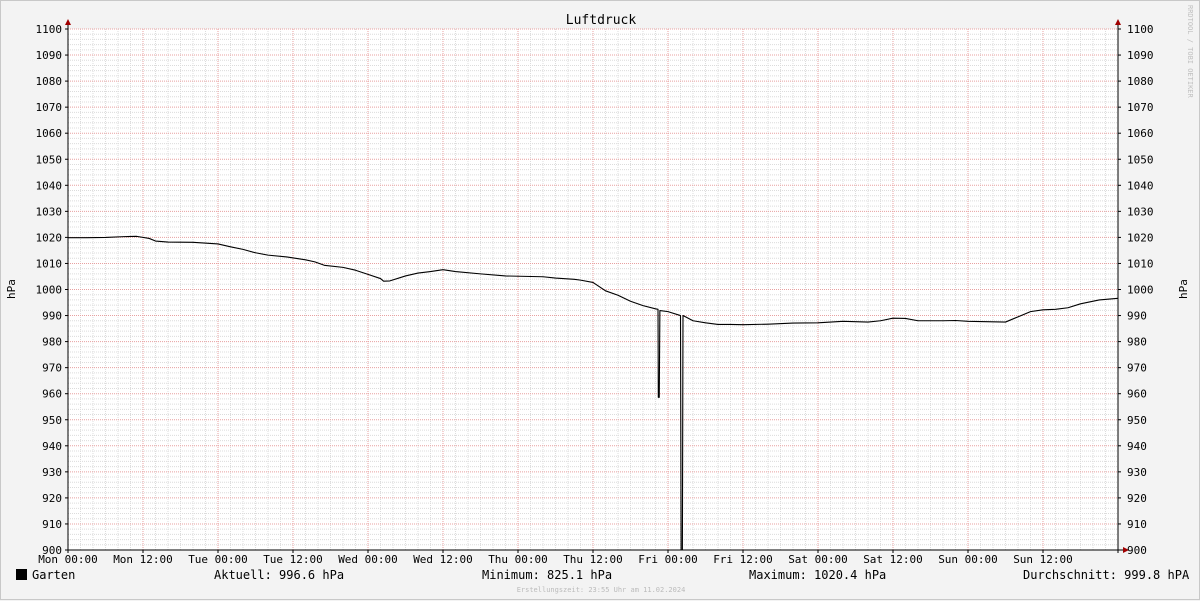 This screenshot has width=1200, height=601. What do you see at coordinates (1106, 575) in the screenshot?
I see `legend-durchschnitt: Durchschnitt: 999.8 hPA` at bounding box center [1106, 575].